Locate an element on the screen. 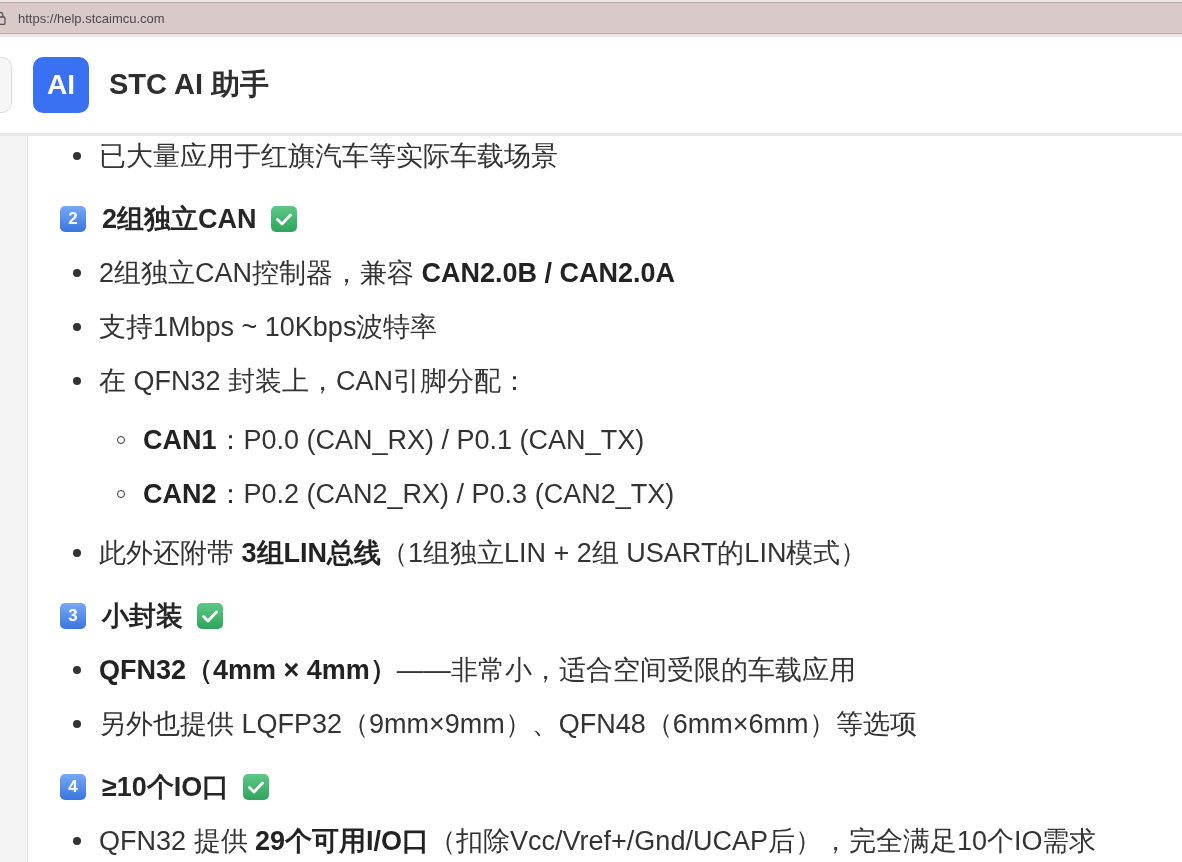 This screenshot has height=862, width=1182. list-item-text: 已大量应用于红旗汽车等实际车载场景 is located at coordinates (328, 156).